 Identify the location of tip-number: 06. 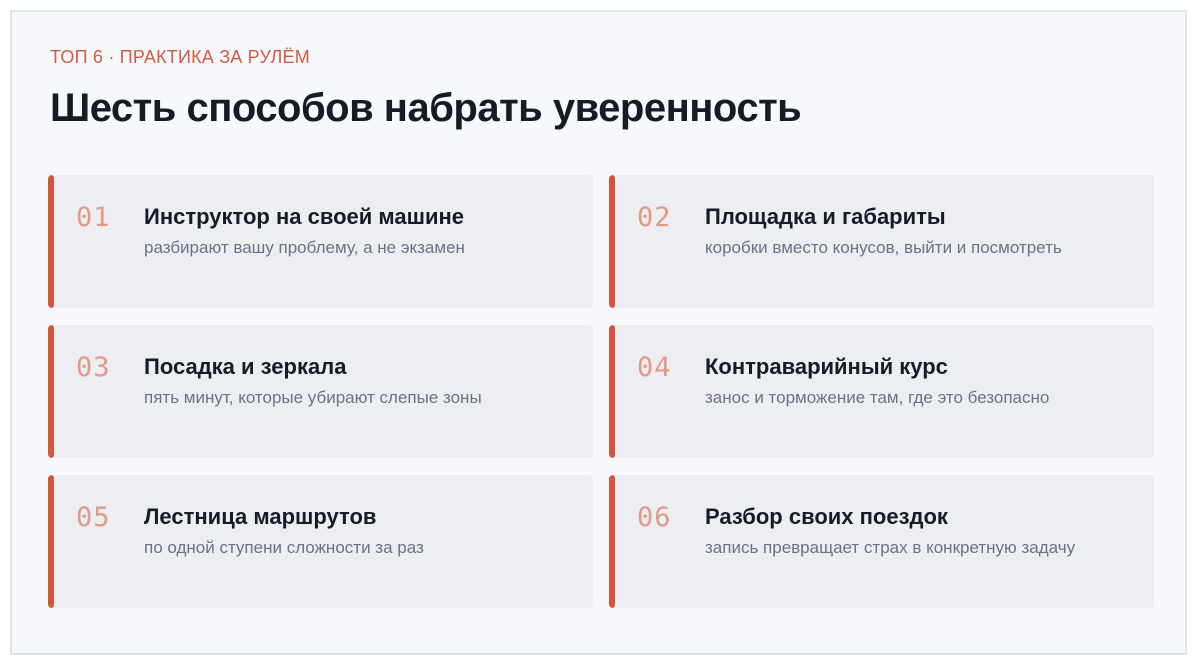
(654, 517).